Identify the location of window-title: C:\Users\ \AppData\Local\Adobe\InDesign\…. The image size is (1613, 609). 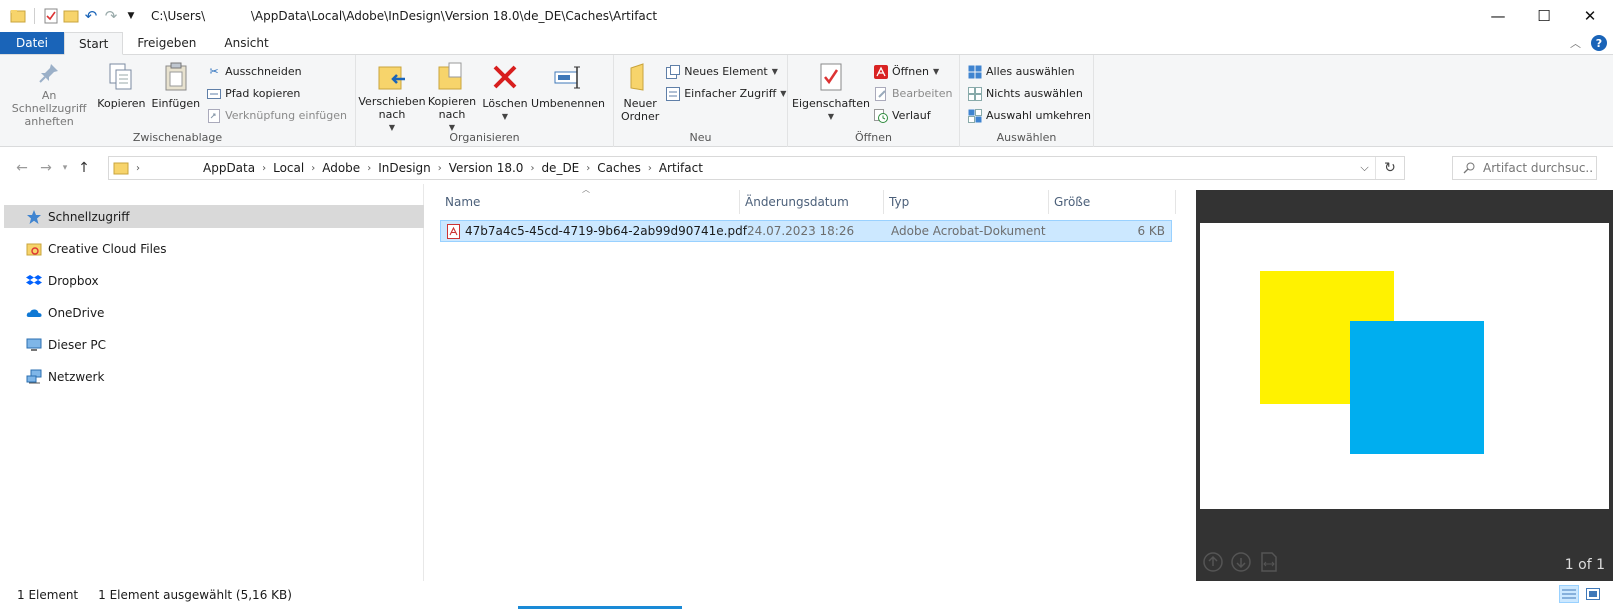
(404, 16).